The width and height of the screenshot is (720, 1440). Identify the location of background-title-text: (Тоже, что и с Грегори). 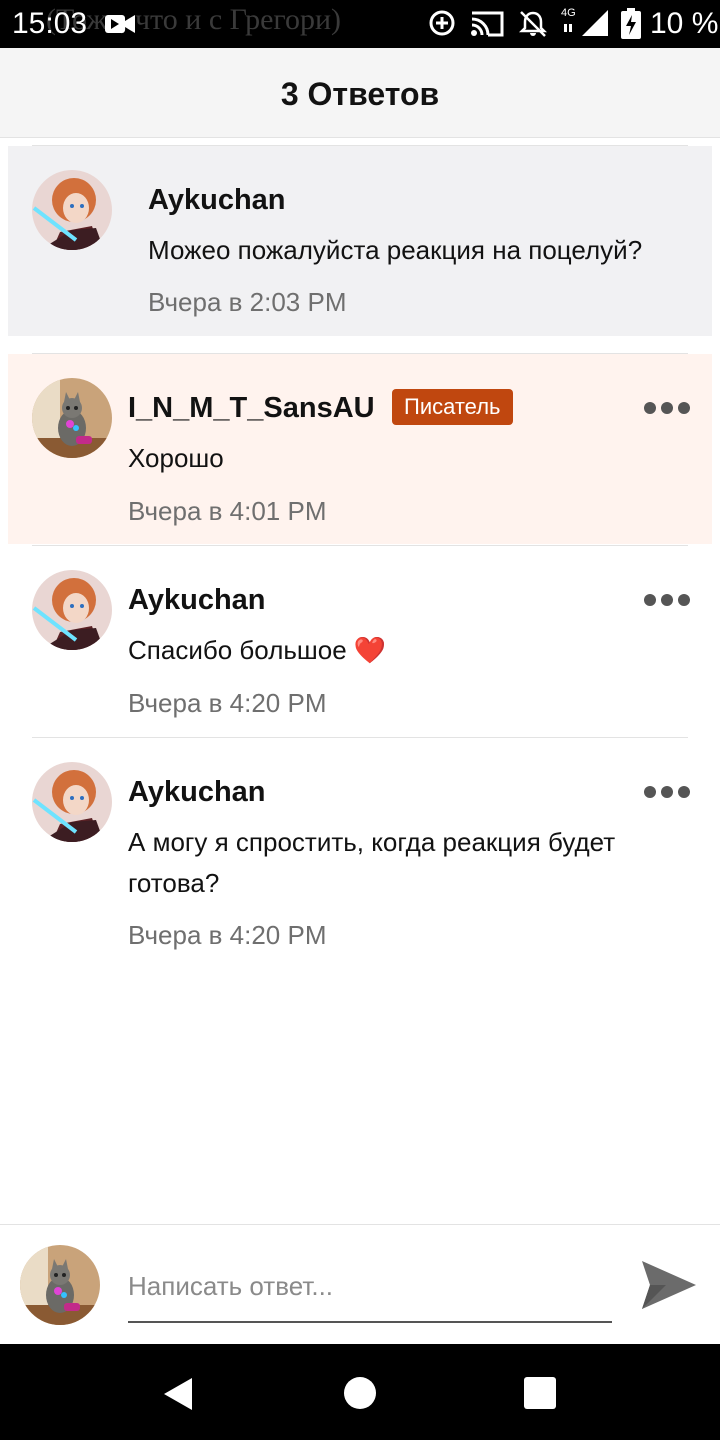
(194, 19).